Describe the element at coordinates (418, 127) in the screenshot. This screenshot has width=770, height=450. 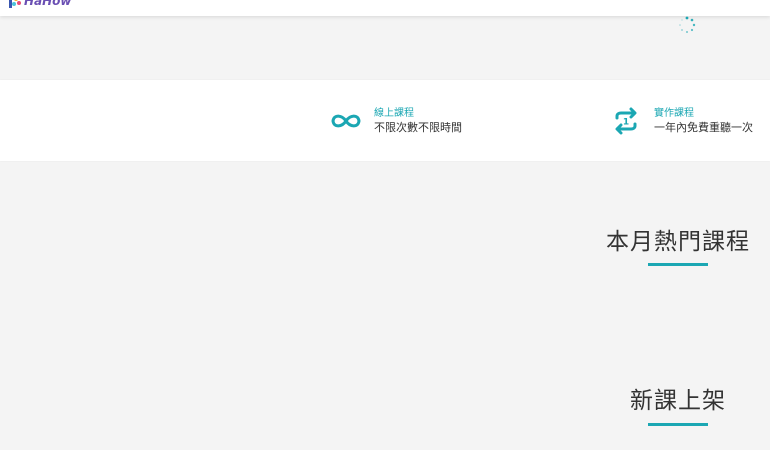
I see `feature-desc: 不限次數不限時間` at that location.